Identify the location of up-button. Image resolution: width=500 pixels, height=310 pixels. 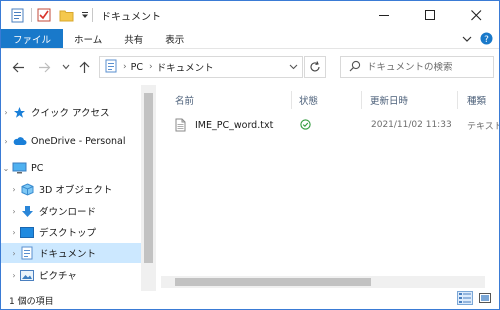
(84, 67).